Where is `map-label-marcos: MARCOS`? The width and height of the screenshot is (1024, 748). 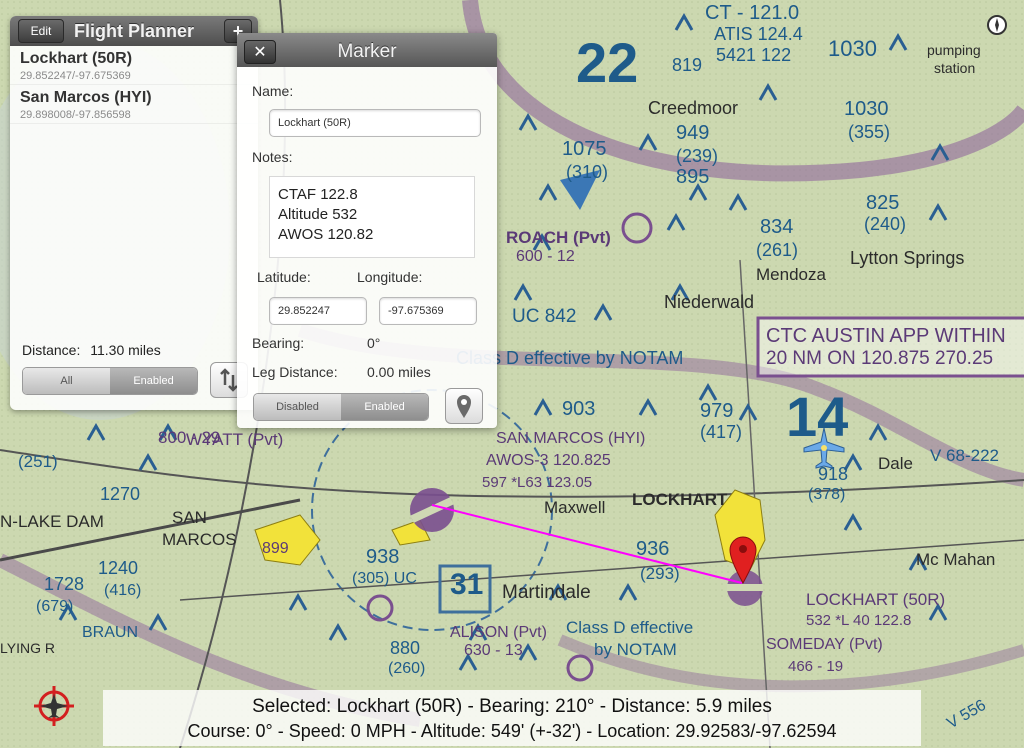
map-label-marcos: MARCOS is located at coordinates (199, 539).